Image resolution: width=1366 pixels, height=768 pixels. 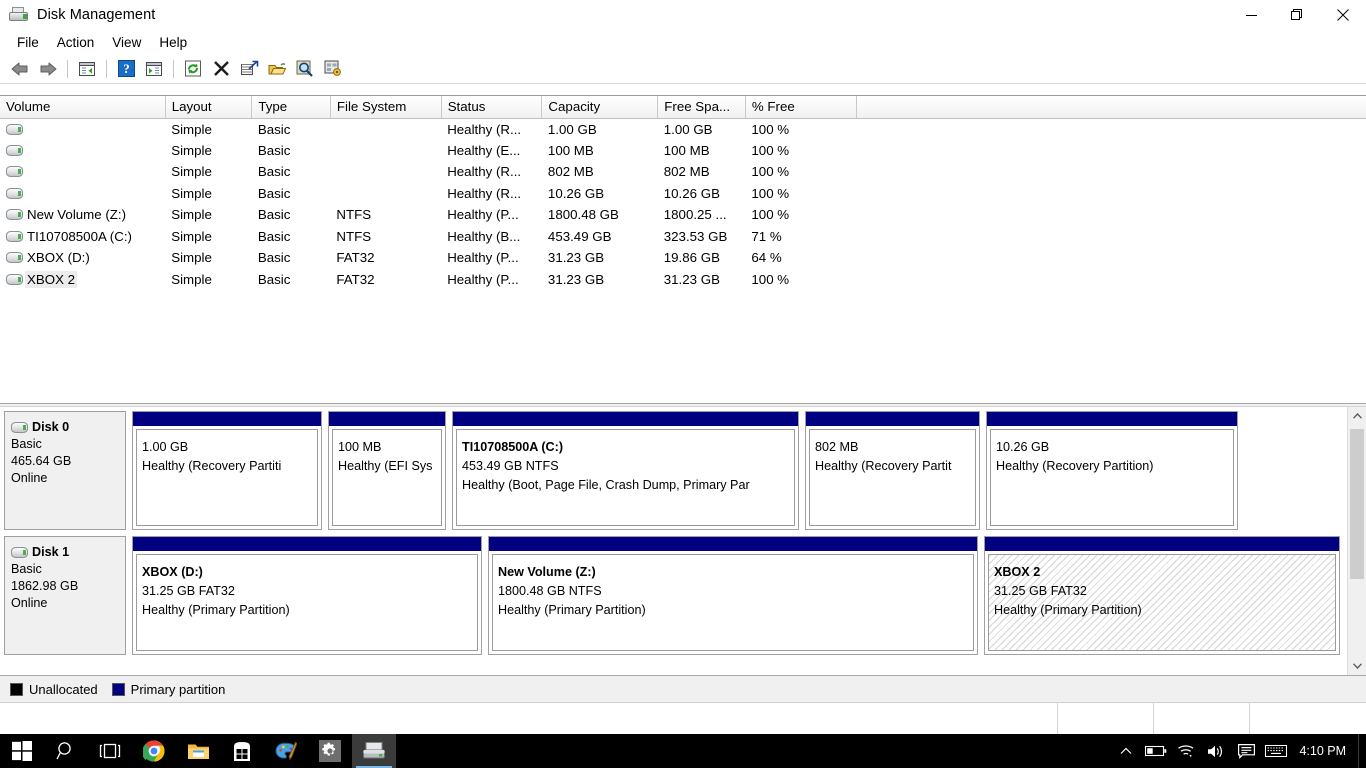 What do you see at coordinates (209, 107) in the screenshot?
I see `column-header-layout: Layout` at bounding box center [209, 107].